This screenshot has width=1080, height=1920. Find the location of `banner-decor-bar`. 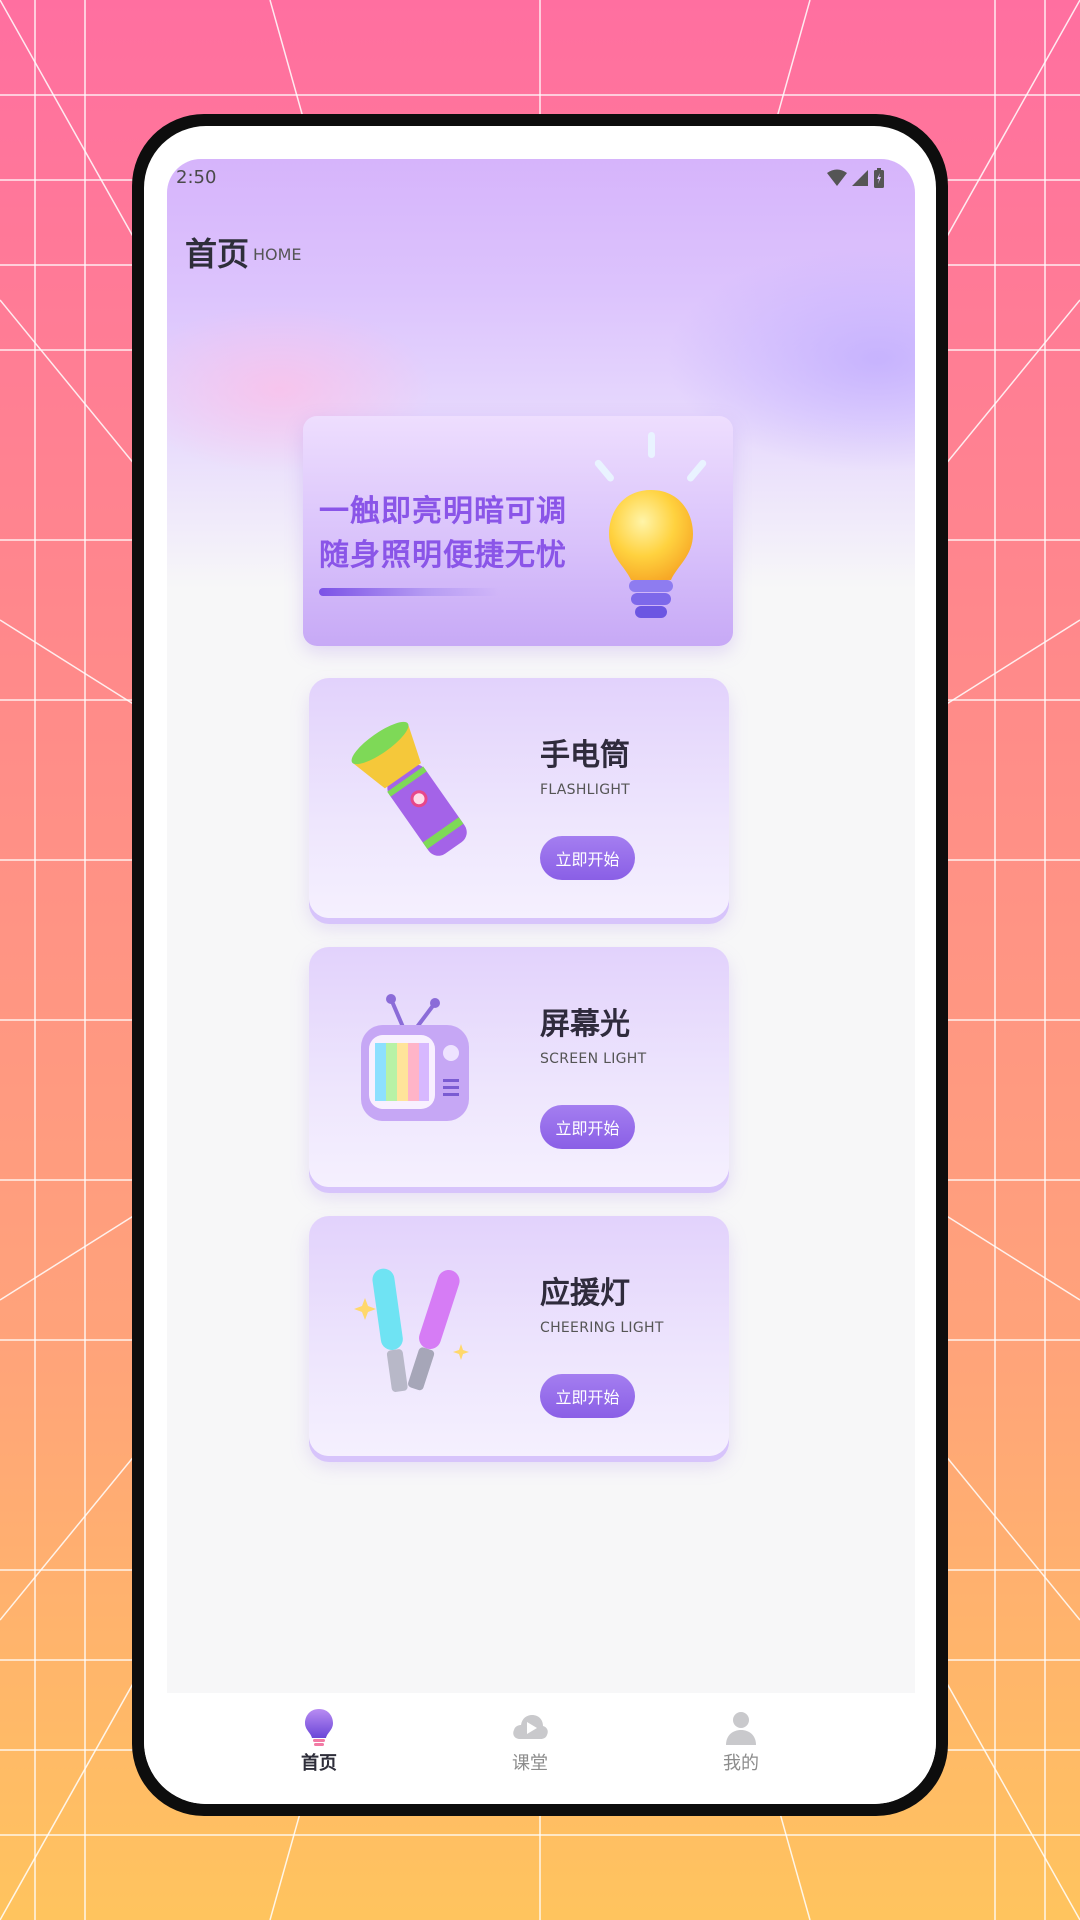

banner-decor-bar is located at coordinates (409, 592).